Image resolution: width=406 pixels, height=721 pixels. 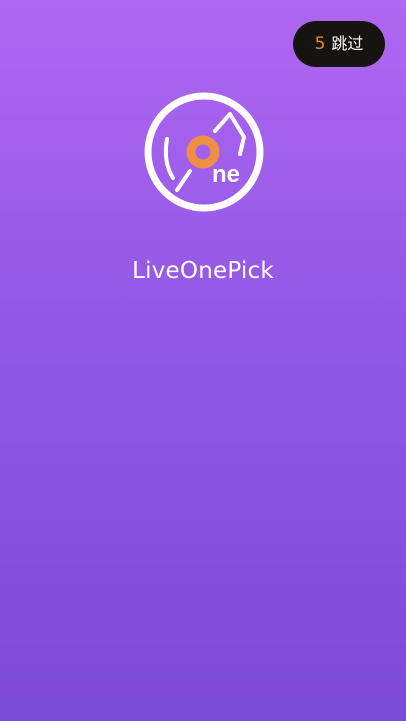 I want to click on liveonepick-logo-icon: ne, so click(x=204, y=152).